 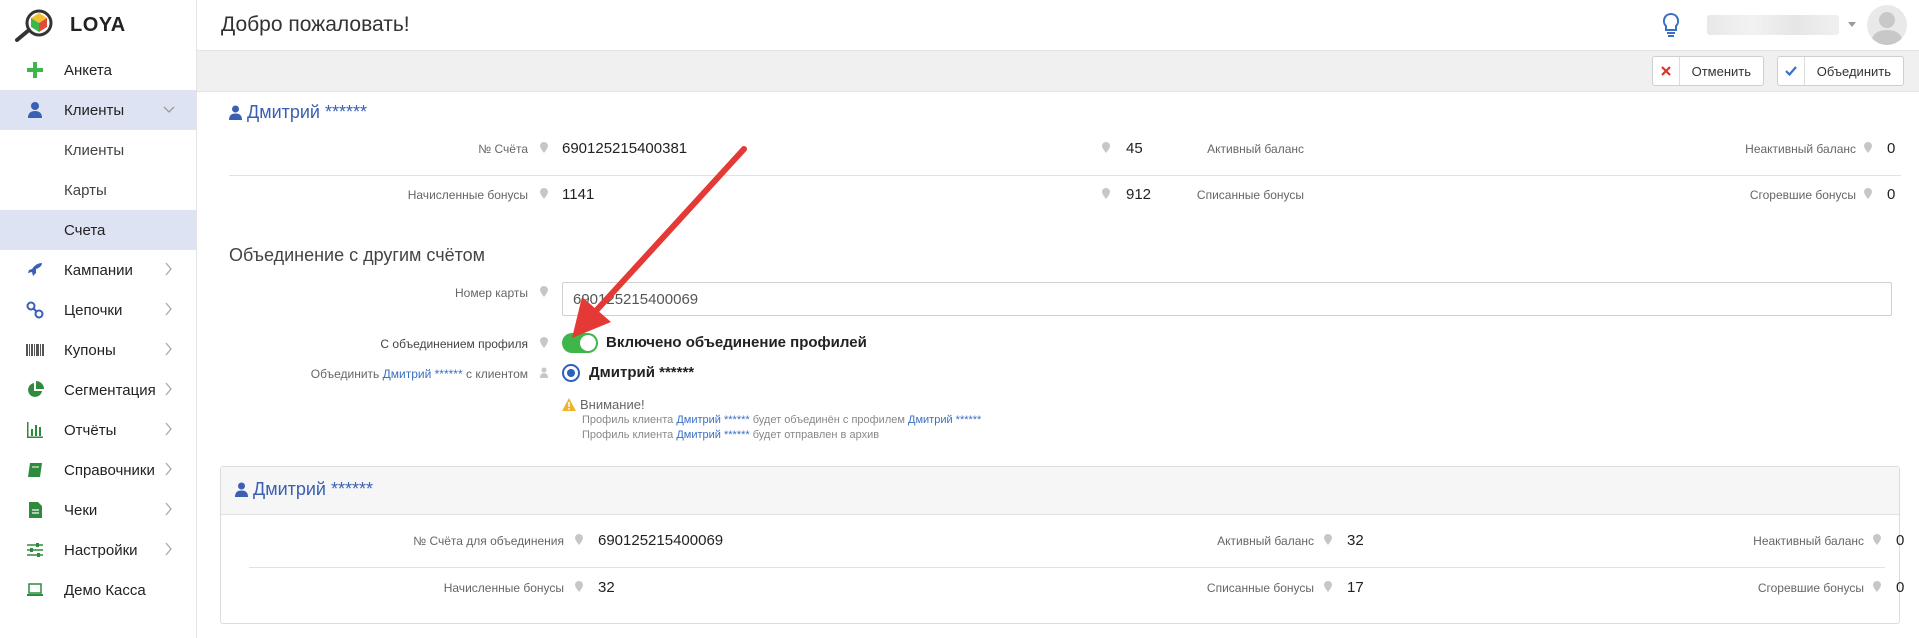 I want to click on chevron-down-icon, so click(x=169, y=109).